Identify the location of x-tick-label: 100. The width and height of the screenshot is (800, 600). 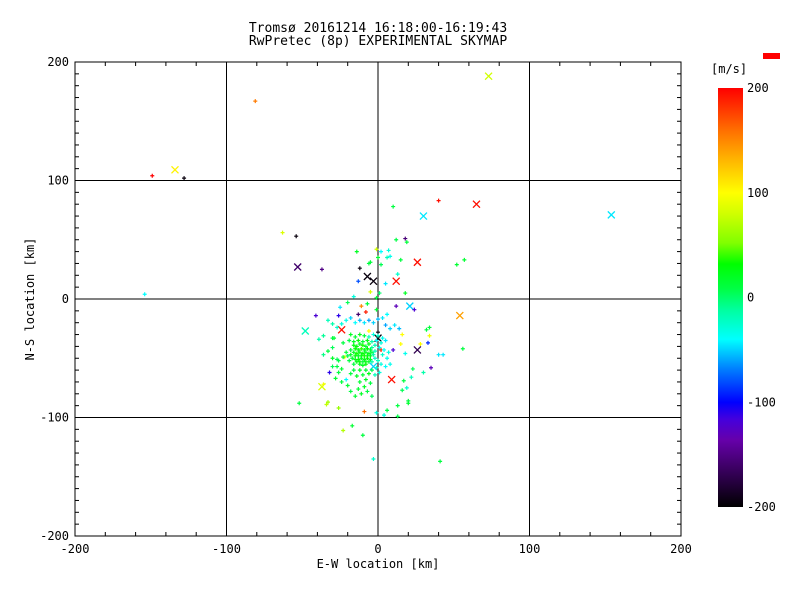
(530, 549).